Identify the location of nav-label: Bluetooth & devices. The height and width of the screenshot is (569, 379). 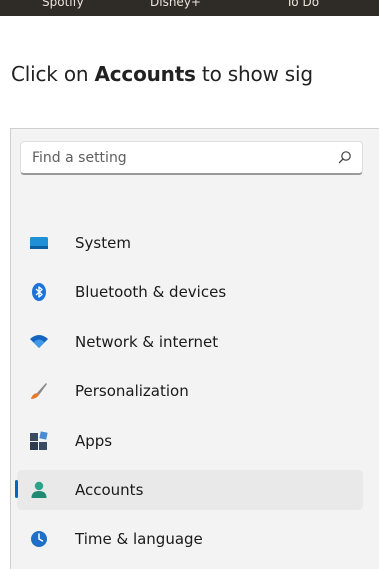
(151, 292).